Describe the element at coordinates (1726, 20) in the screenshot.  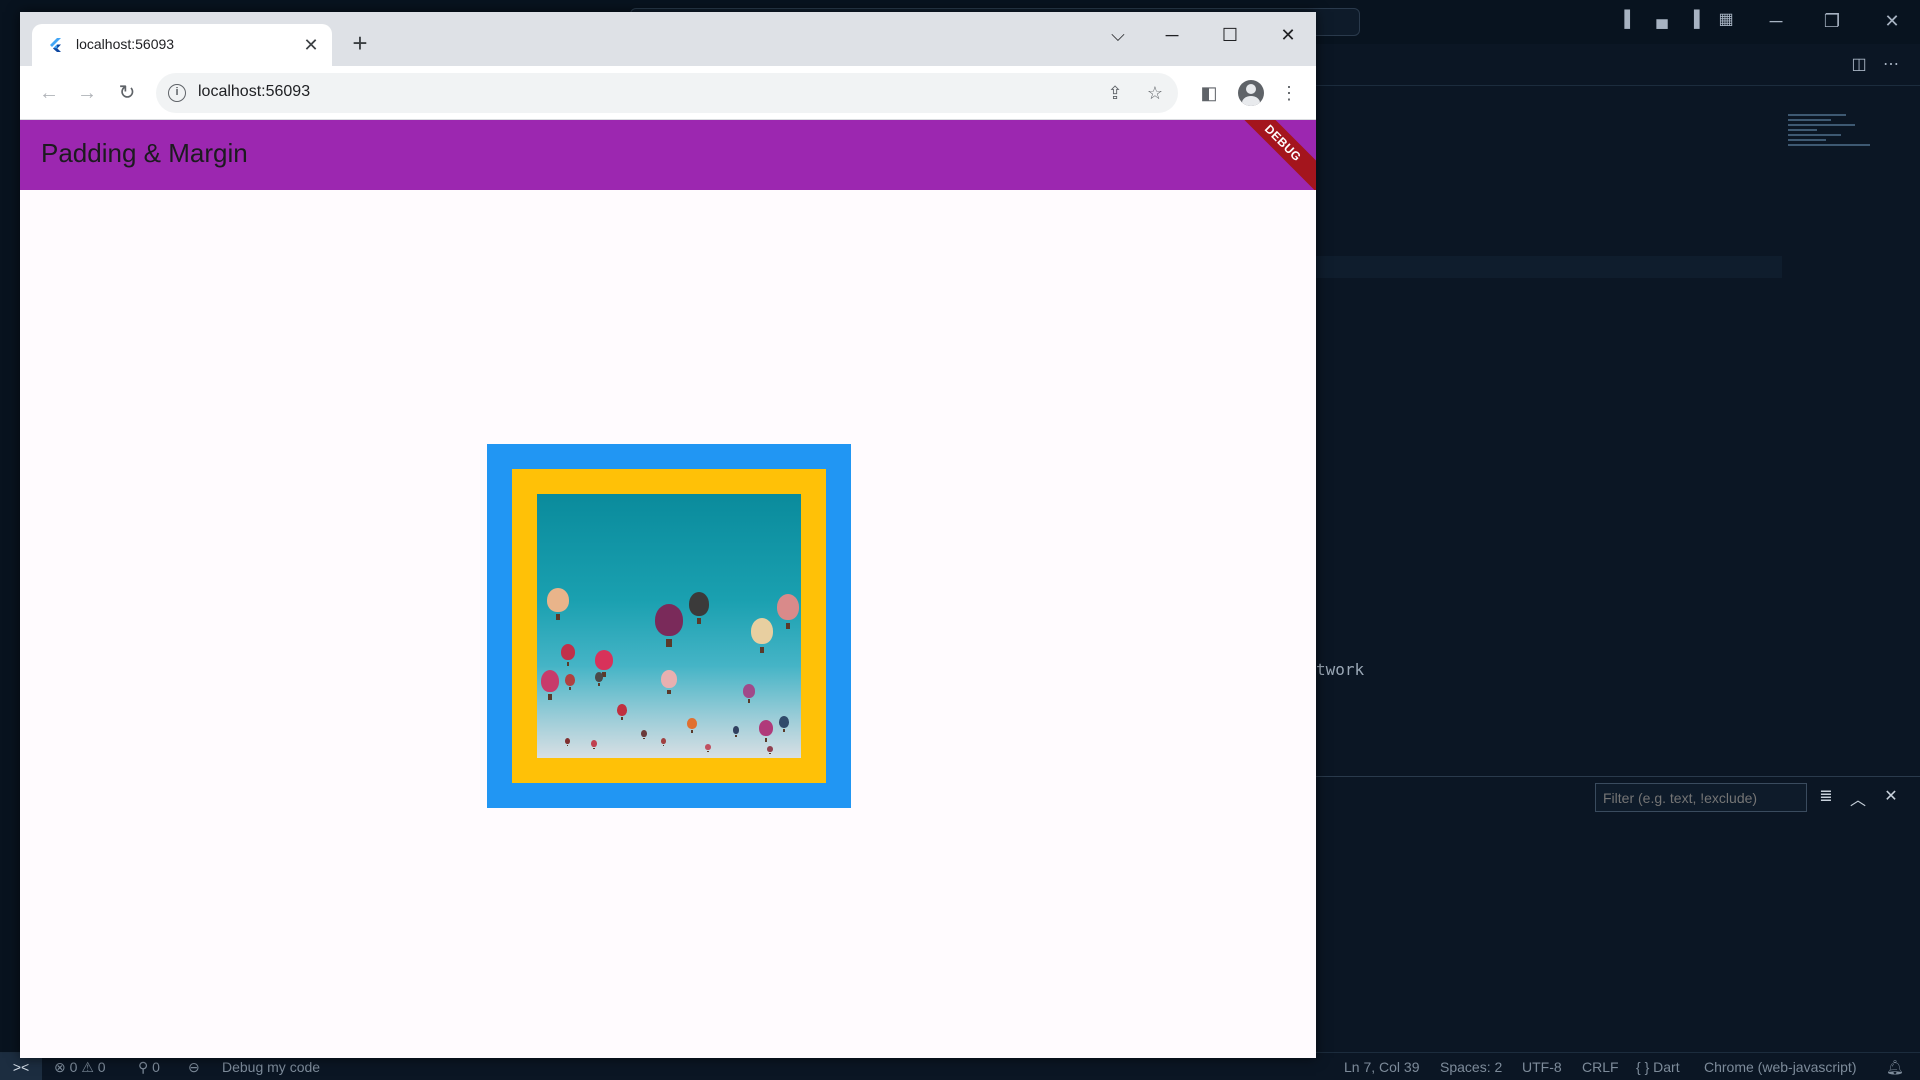
I see `customize-layout-icon: ▦` at that location.